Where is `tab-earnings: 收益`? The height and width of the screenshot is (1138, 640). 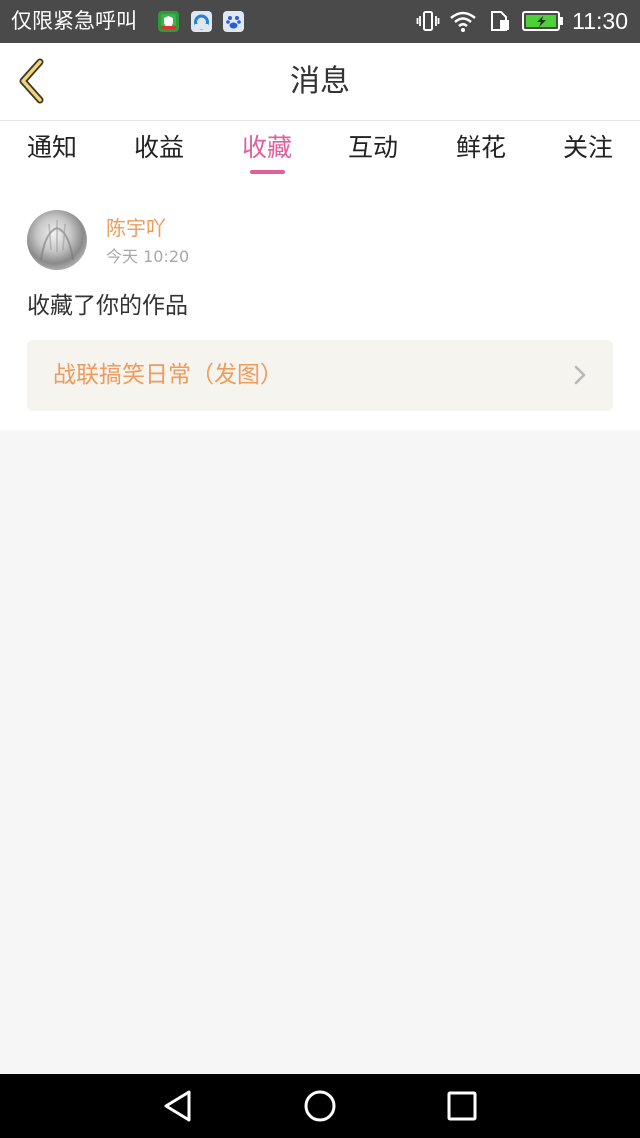 tab-earnings: 收益 is located at coordinates (159, 148).